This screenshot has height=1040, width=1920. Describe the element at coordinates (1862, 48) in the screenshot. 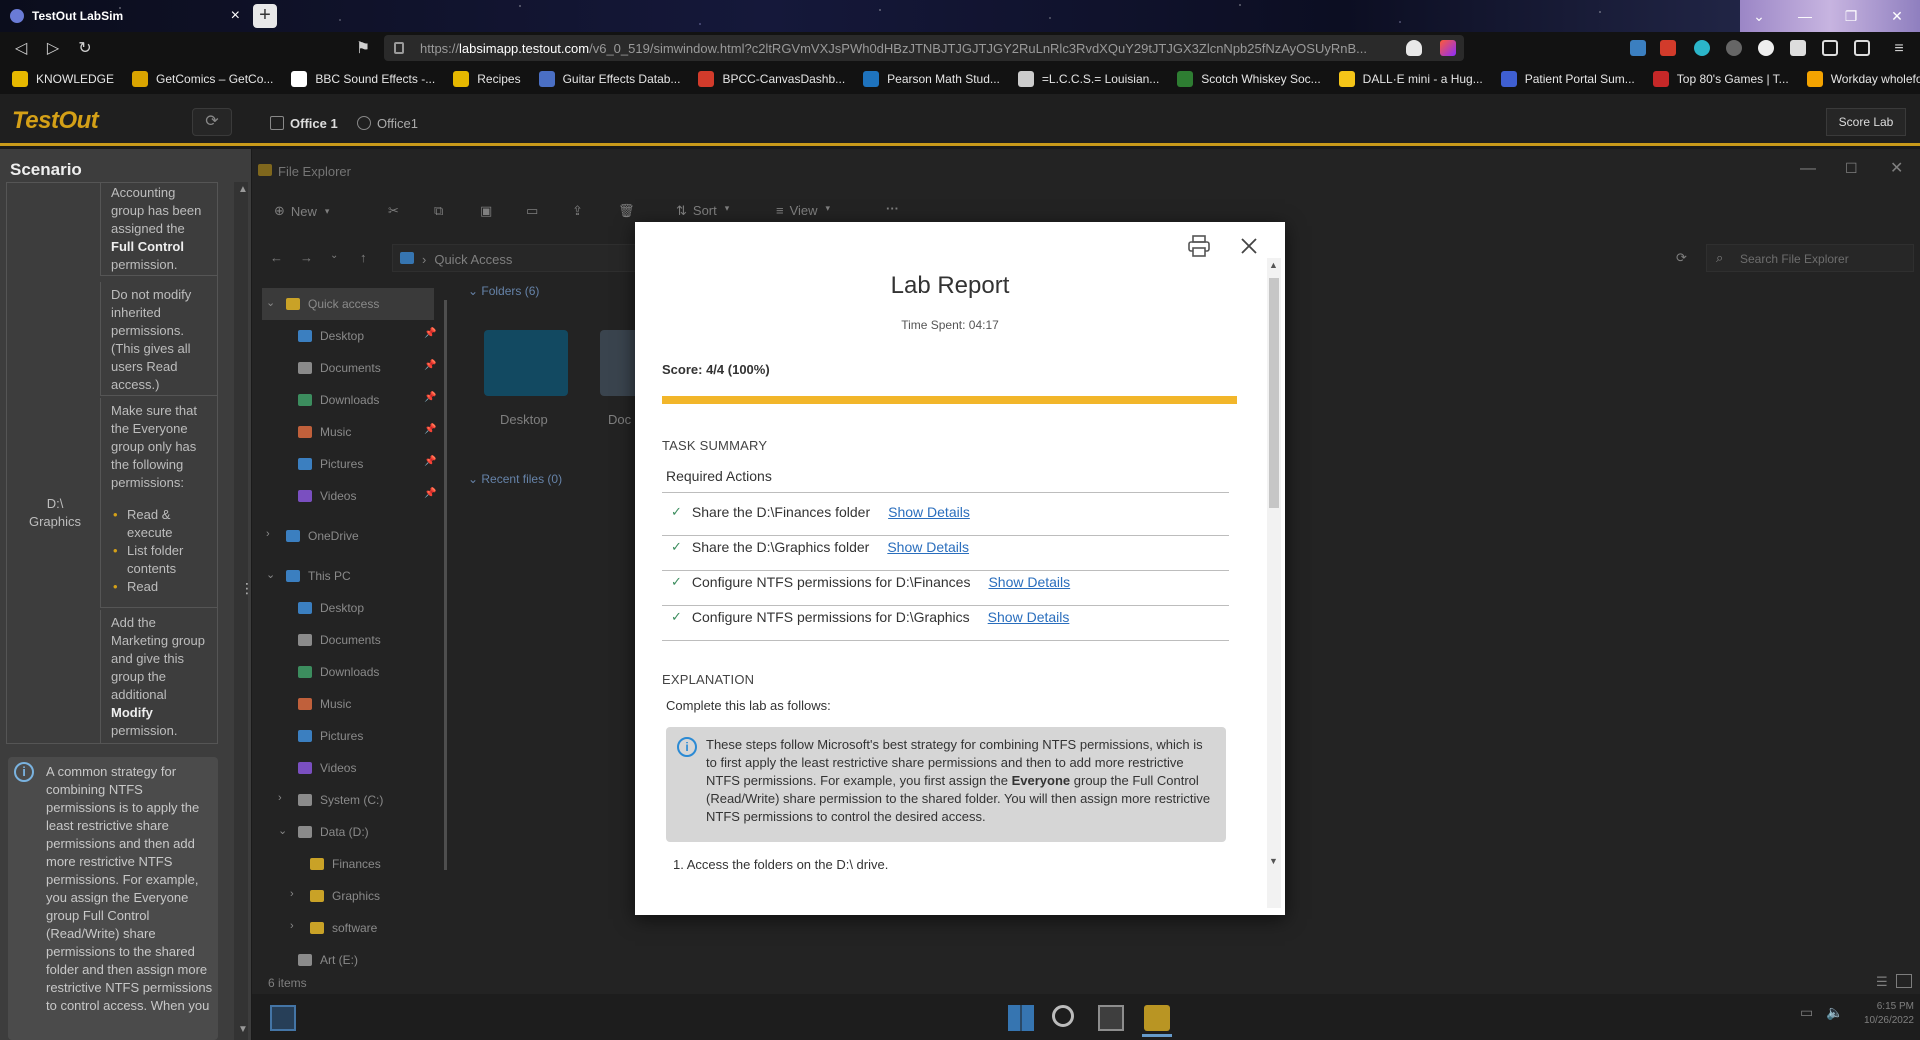

I see `wallet-icon` at that location.